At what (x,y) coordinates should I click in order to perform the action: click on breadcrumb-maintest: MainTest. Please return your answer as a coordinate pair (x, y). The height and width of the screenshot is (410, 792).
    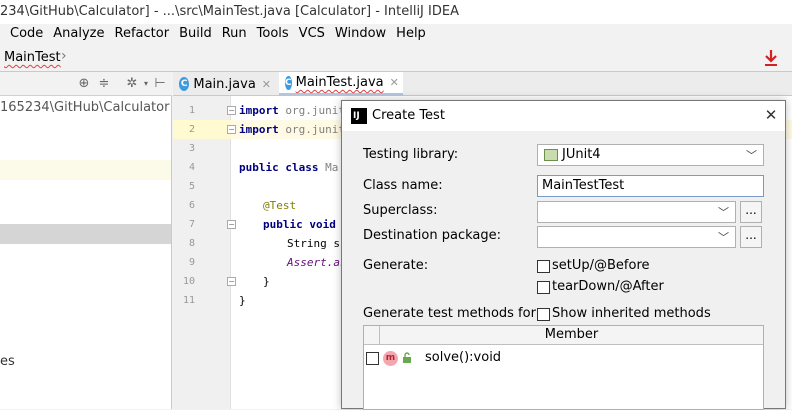
    Looking at the image, I should click on (32, 57).